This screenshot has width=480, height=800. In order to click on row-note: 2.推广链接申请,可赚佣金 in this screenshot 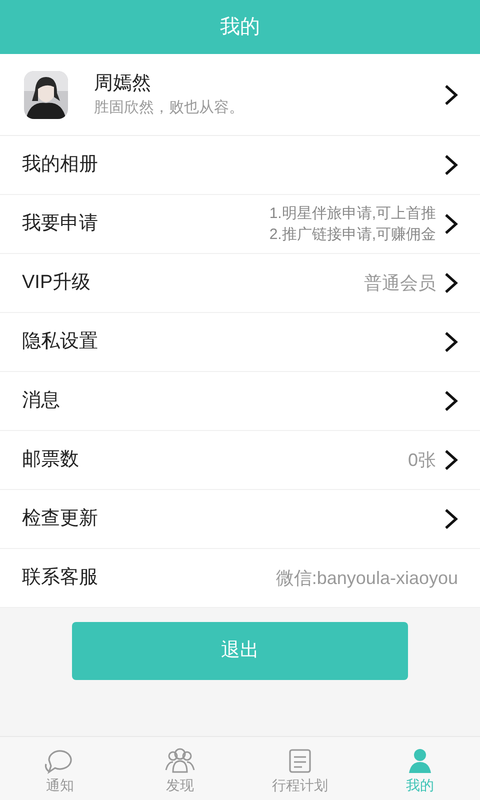, I will do `click(352, 235)`.